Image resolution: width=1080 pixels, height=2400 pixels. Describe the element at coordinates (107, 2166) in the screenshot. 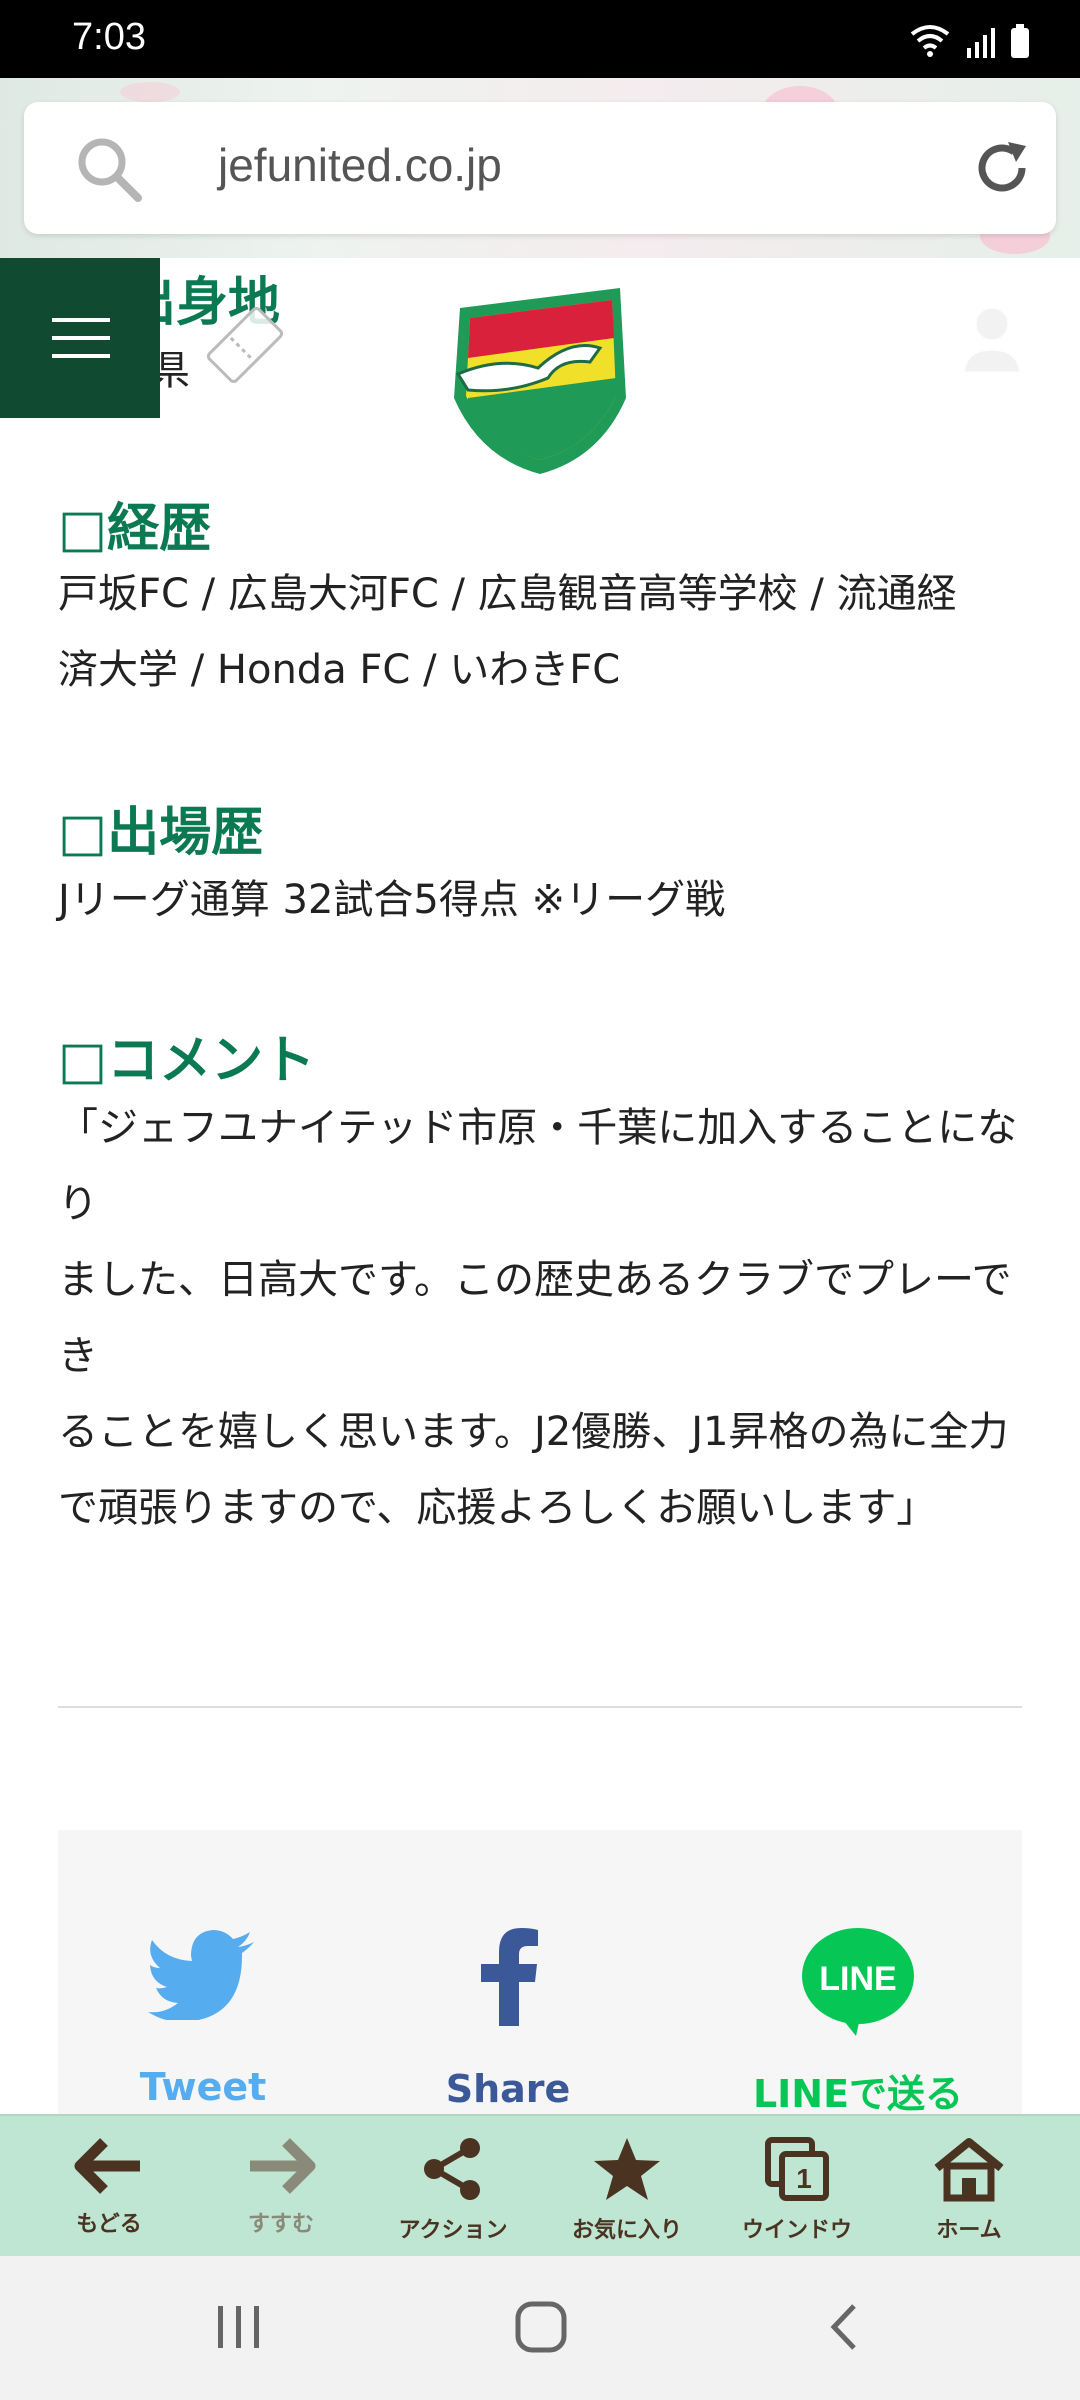

I see `arrow-left-icon` at that location.